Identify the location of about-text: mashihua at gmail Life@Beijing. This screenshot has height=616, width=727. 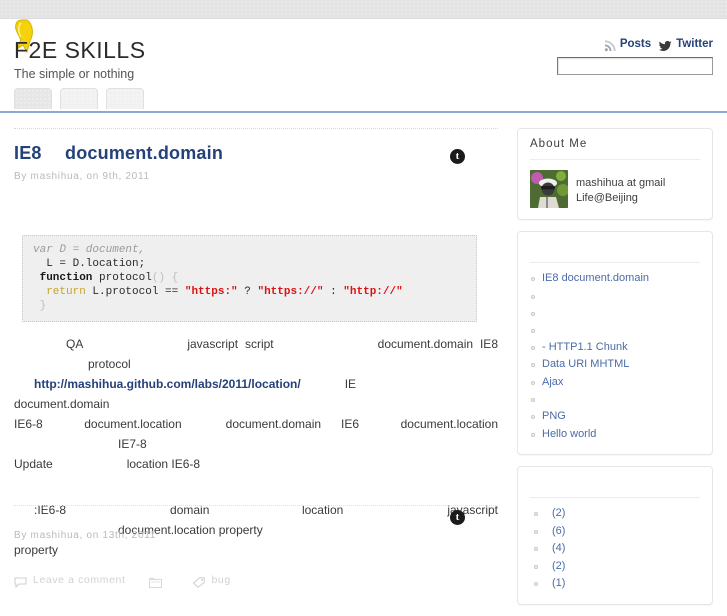
(620, 188).